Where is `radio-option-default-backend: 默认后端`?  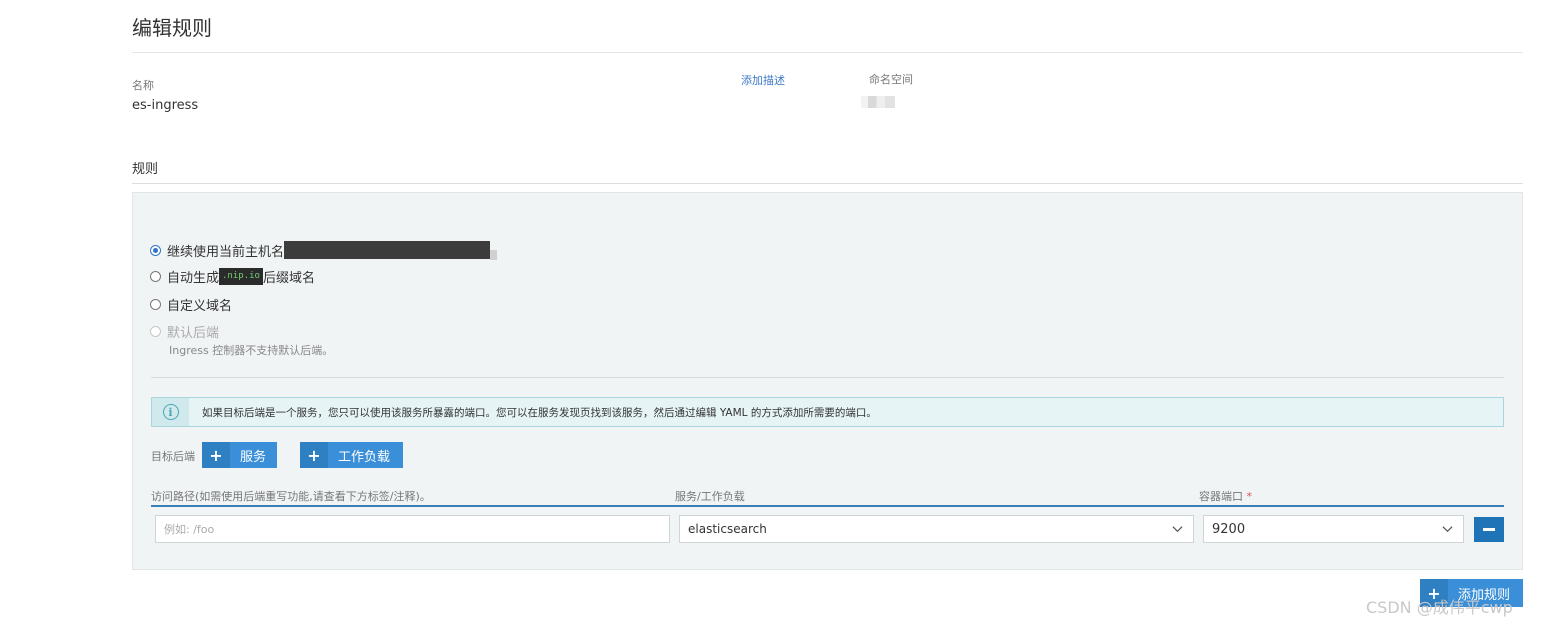 radio-option-default-backend: 默认后端 is located at coordinates (184, 331).